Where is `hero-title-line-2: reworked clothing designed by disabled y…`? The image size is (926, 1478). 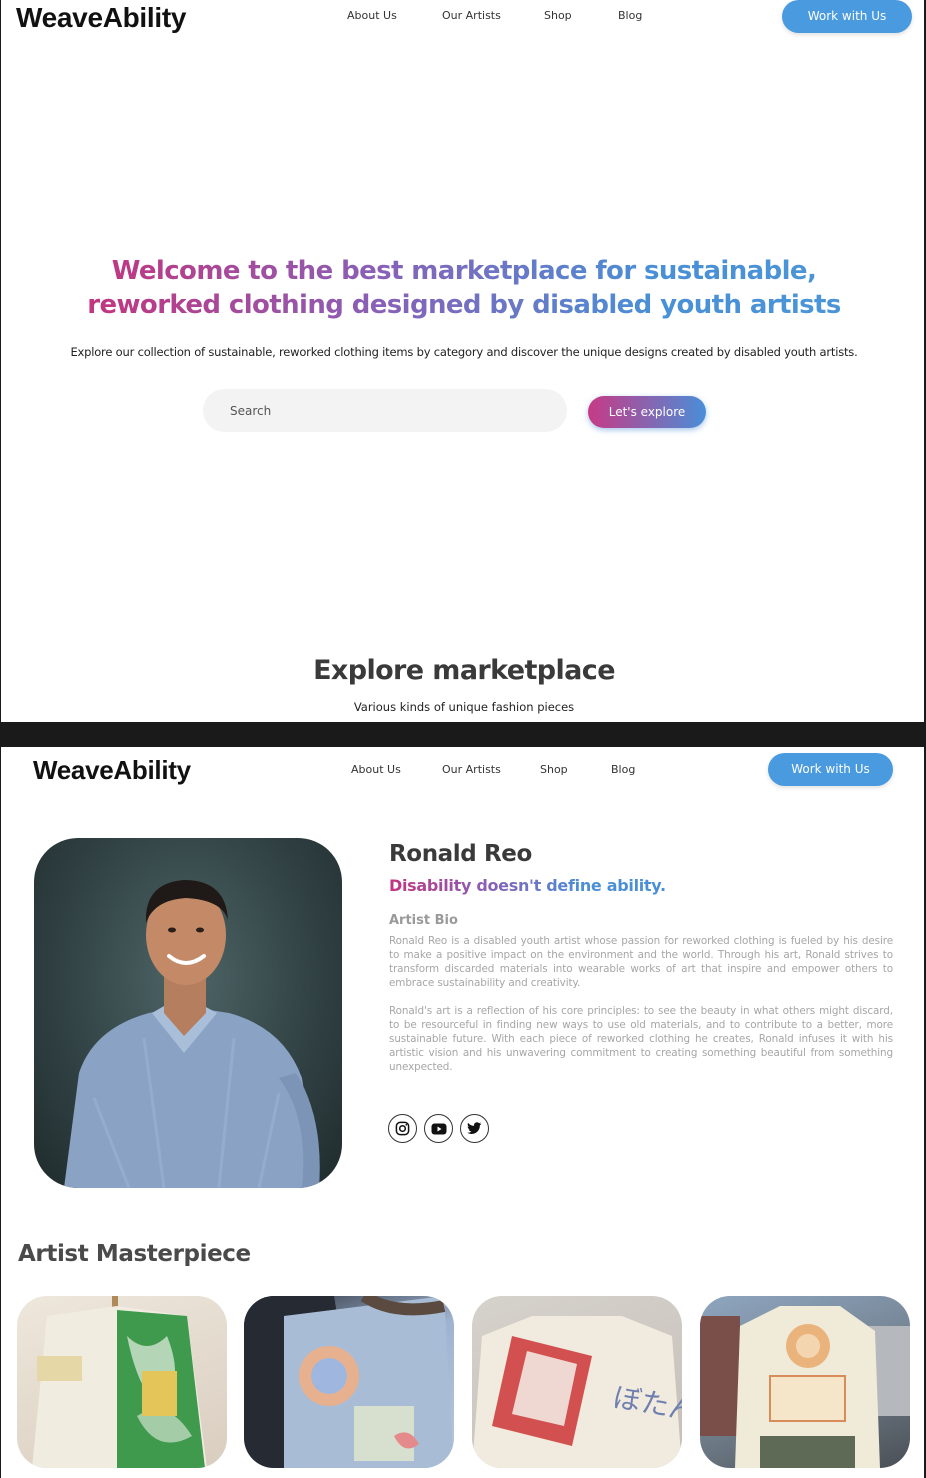
hero-title-line-2: reworked clothing designed by disabled y… is located at coordinates (464, 305).